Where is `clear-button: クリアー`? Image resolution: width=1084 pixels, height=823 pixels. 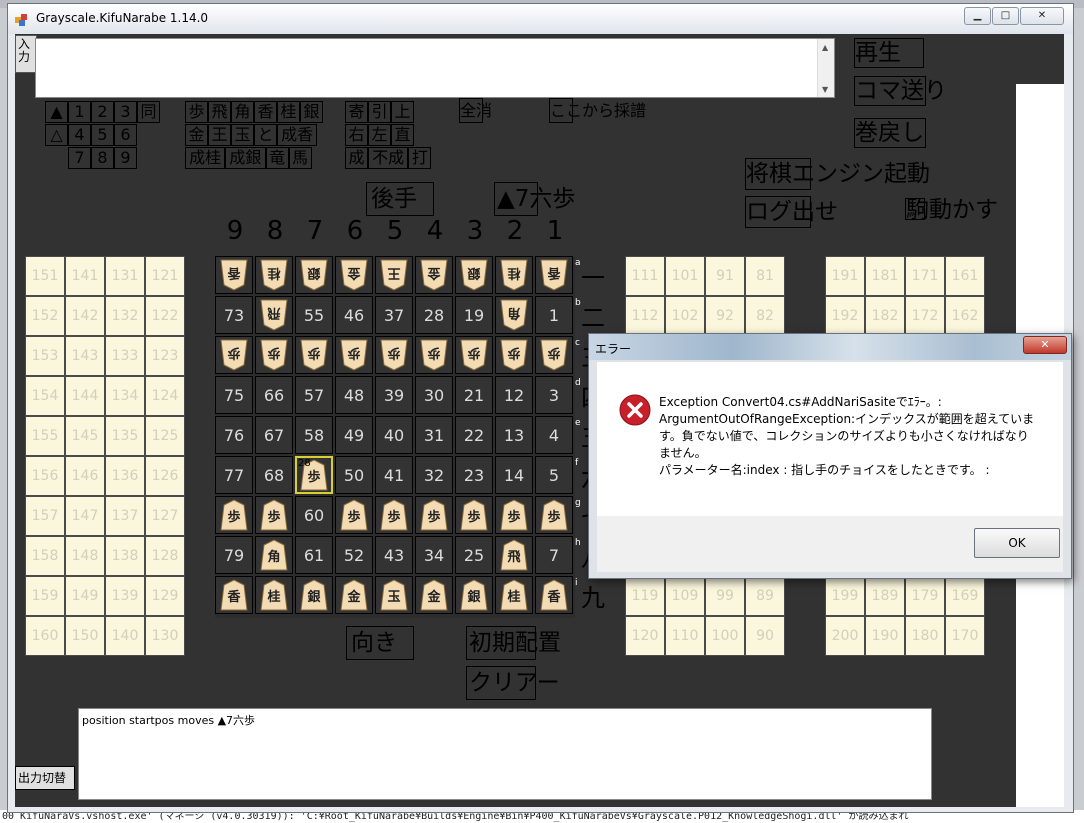 clear-button: クリアー is located at coordinates (513, 683).